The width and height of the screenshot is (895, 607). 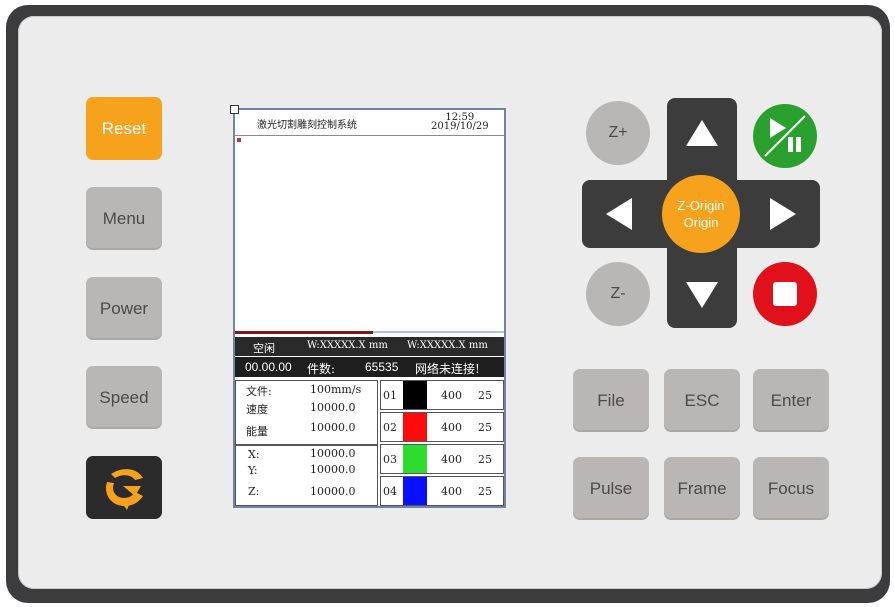 What do you see at coordinates (390, 491) in the screenshot?
I see `layer-number: 04` at bounding box center [390, 491].